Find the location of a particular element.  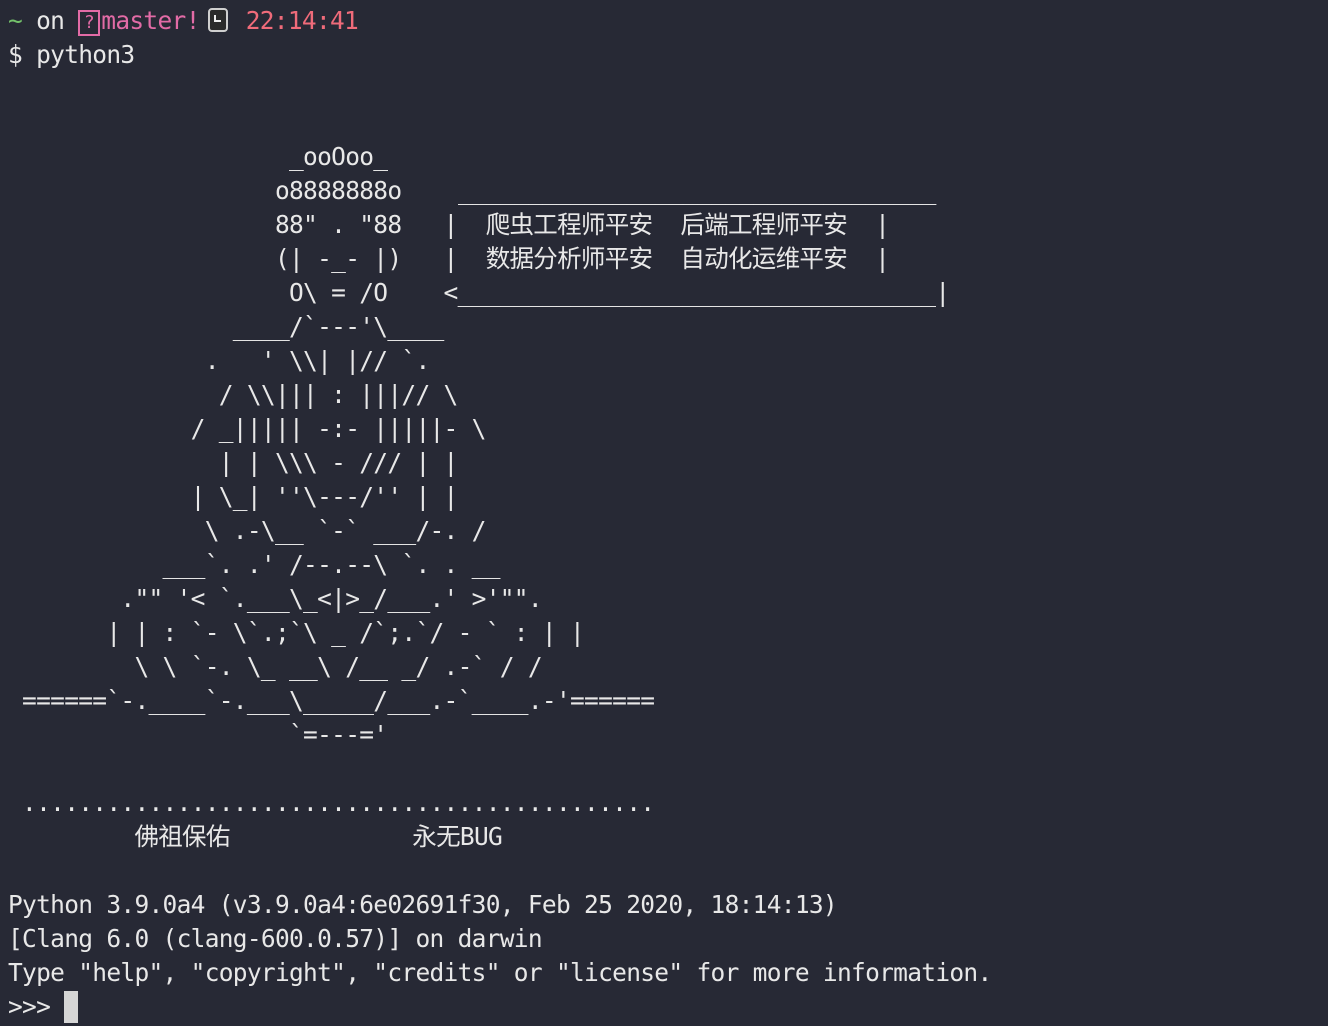

banner-line: (| -_- |) | 数据分析师平安 自动化运维平安 | is located at coordinates (449, 258).